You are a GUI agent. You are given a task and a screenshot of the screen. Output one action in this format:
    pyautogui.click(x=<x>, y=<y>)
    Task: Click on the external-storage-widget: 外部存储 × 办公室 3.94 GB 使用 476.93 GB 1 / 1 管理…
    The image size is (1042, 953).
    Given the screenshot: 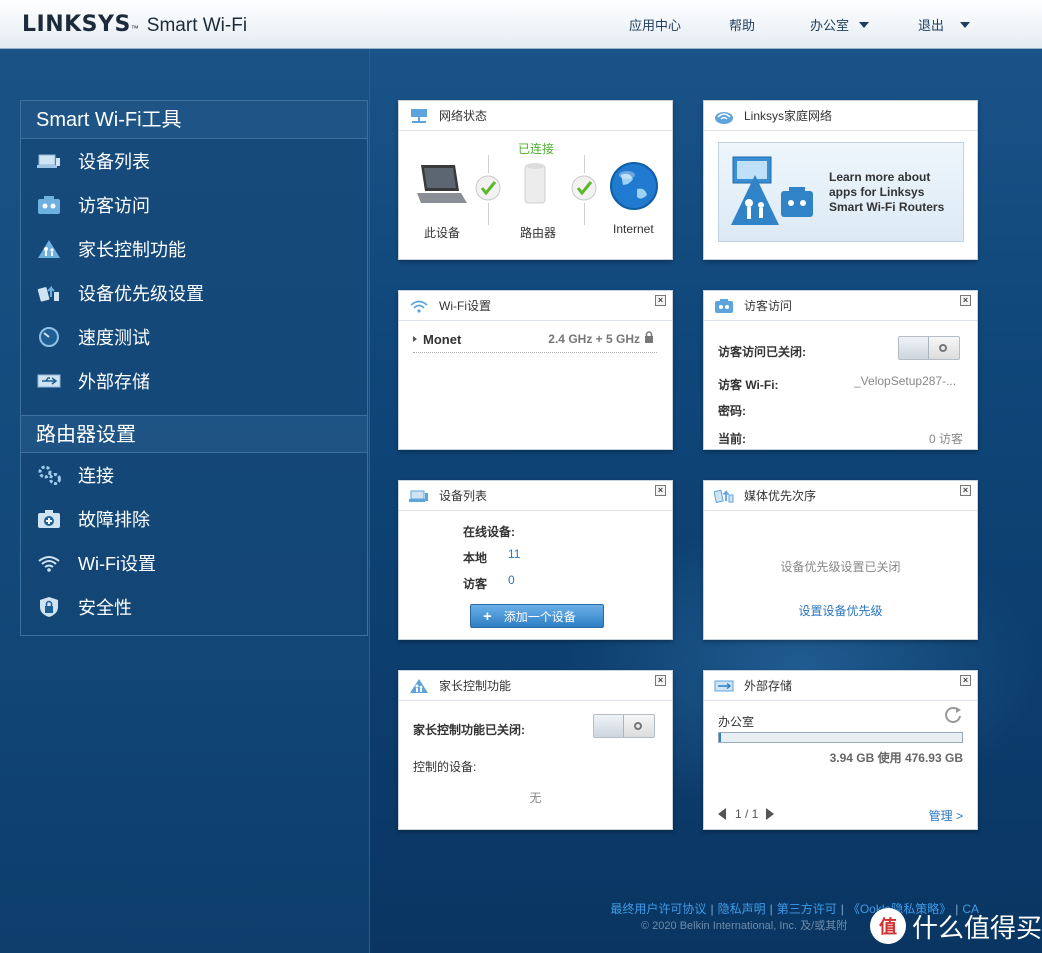 What is the action you would take?
    pyautogui.click(x=840, y=750)
    